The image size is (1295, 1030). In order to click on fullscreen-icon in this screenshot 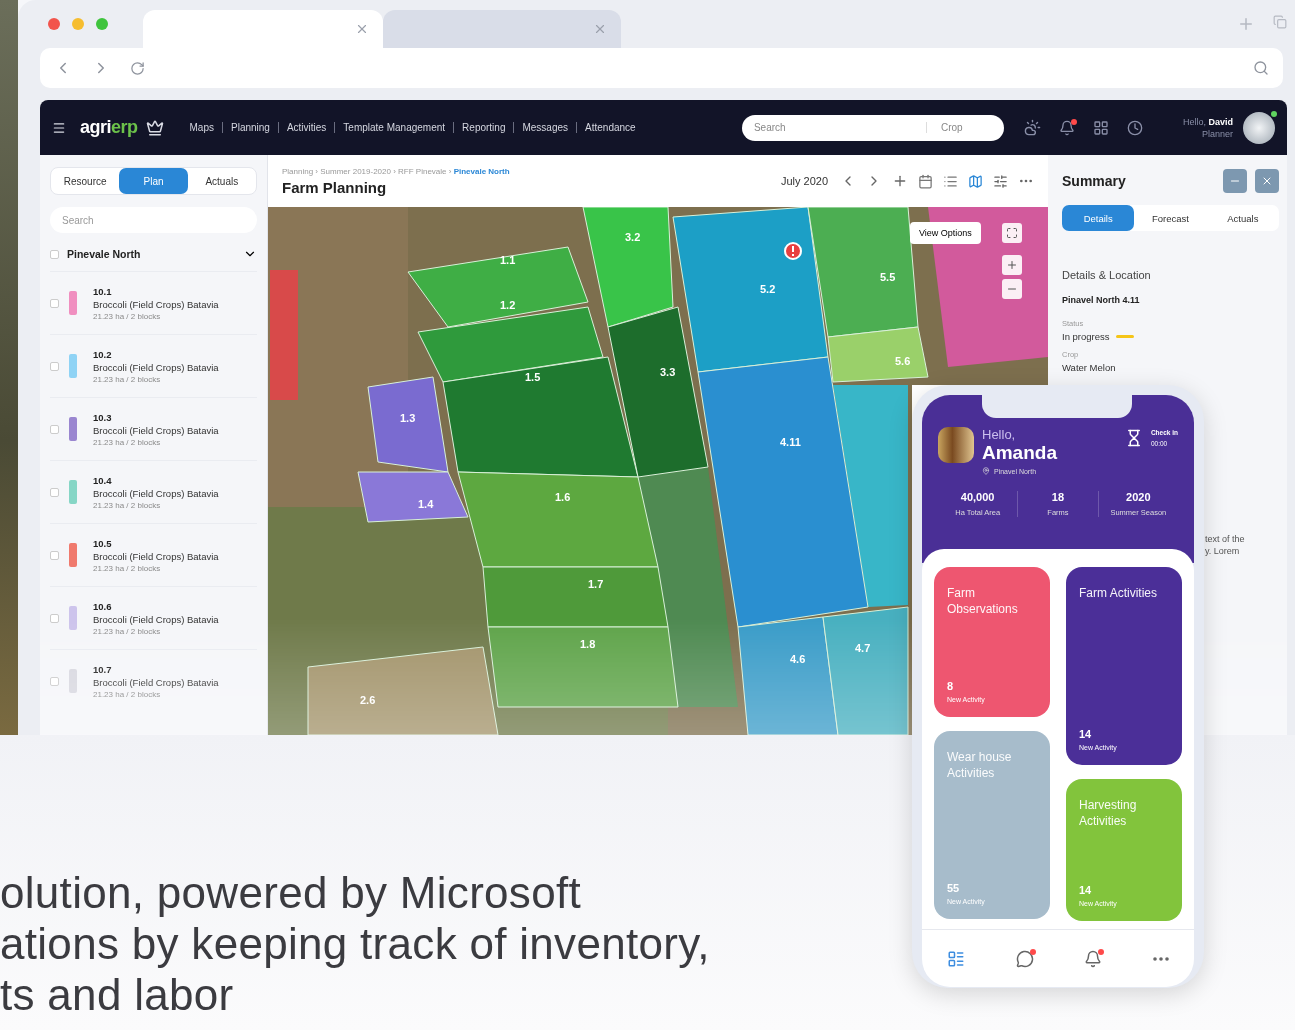, I will do `click(1012, 233)`.